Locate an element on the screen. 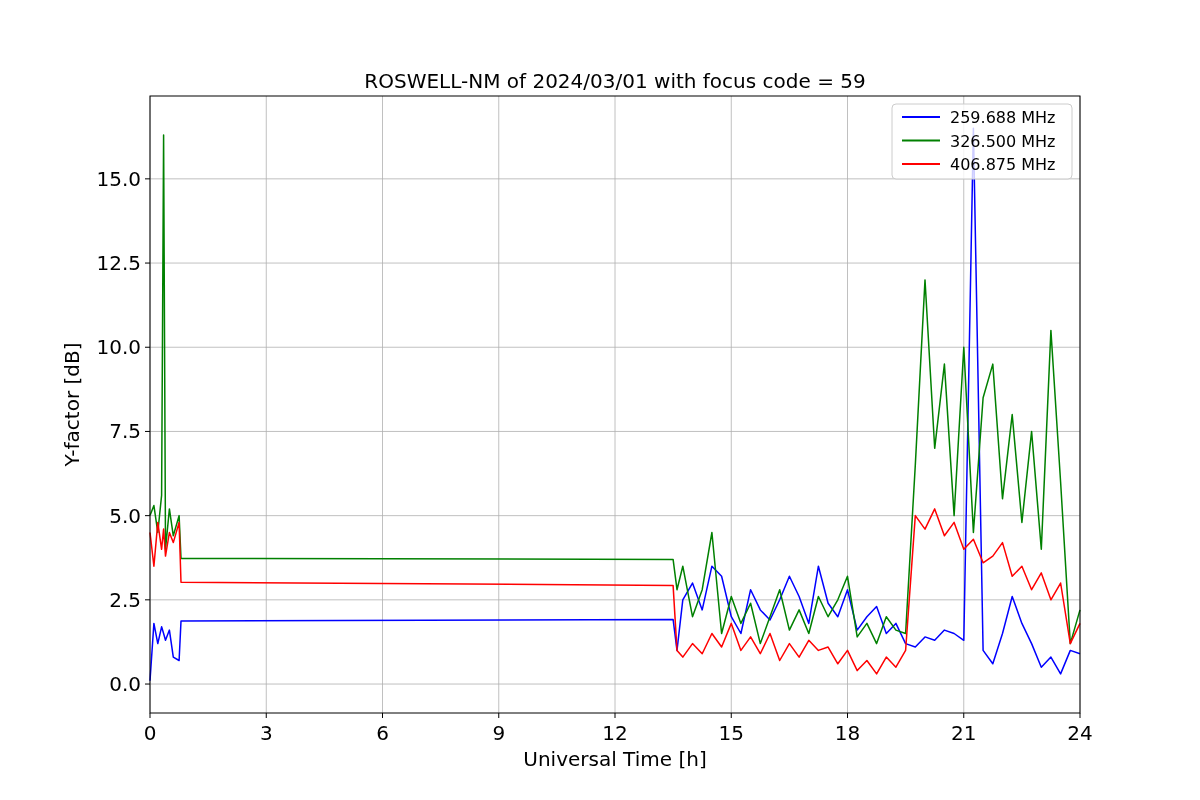  x-tick-label: 18 is located at coordinates (847, 733).